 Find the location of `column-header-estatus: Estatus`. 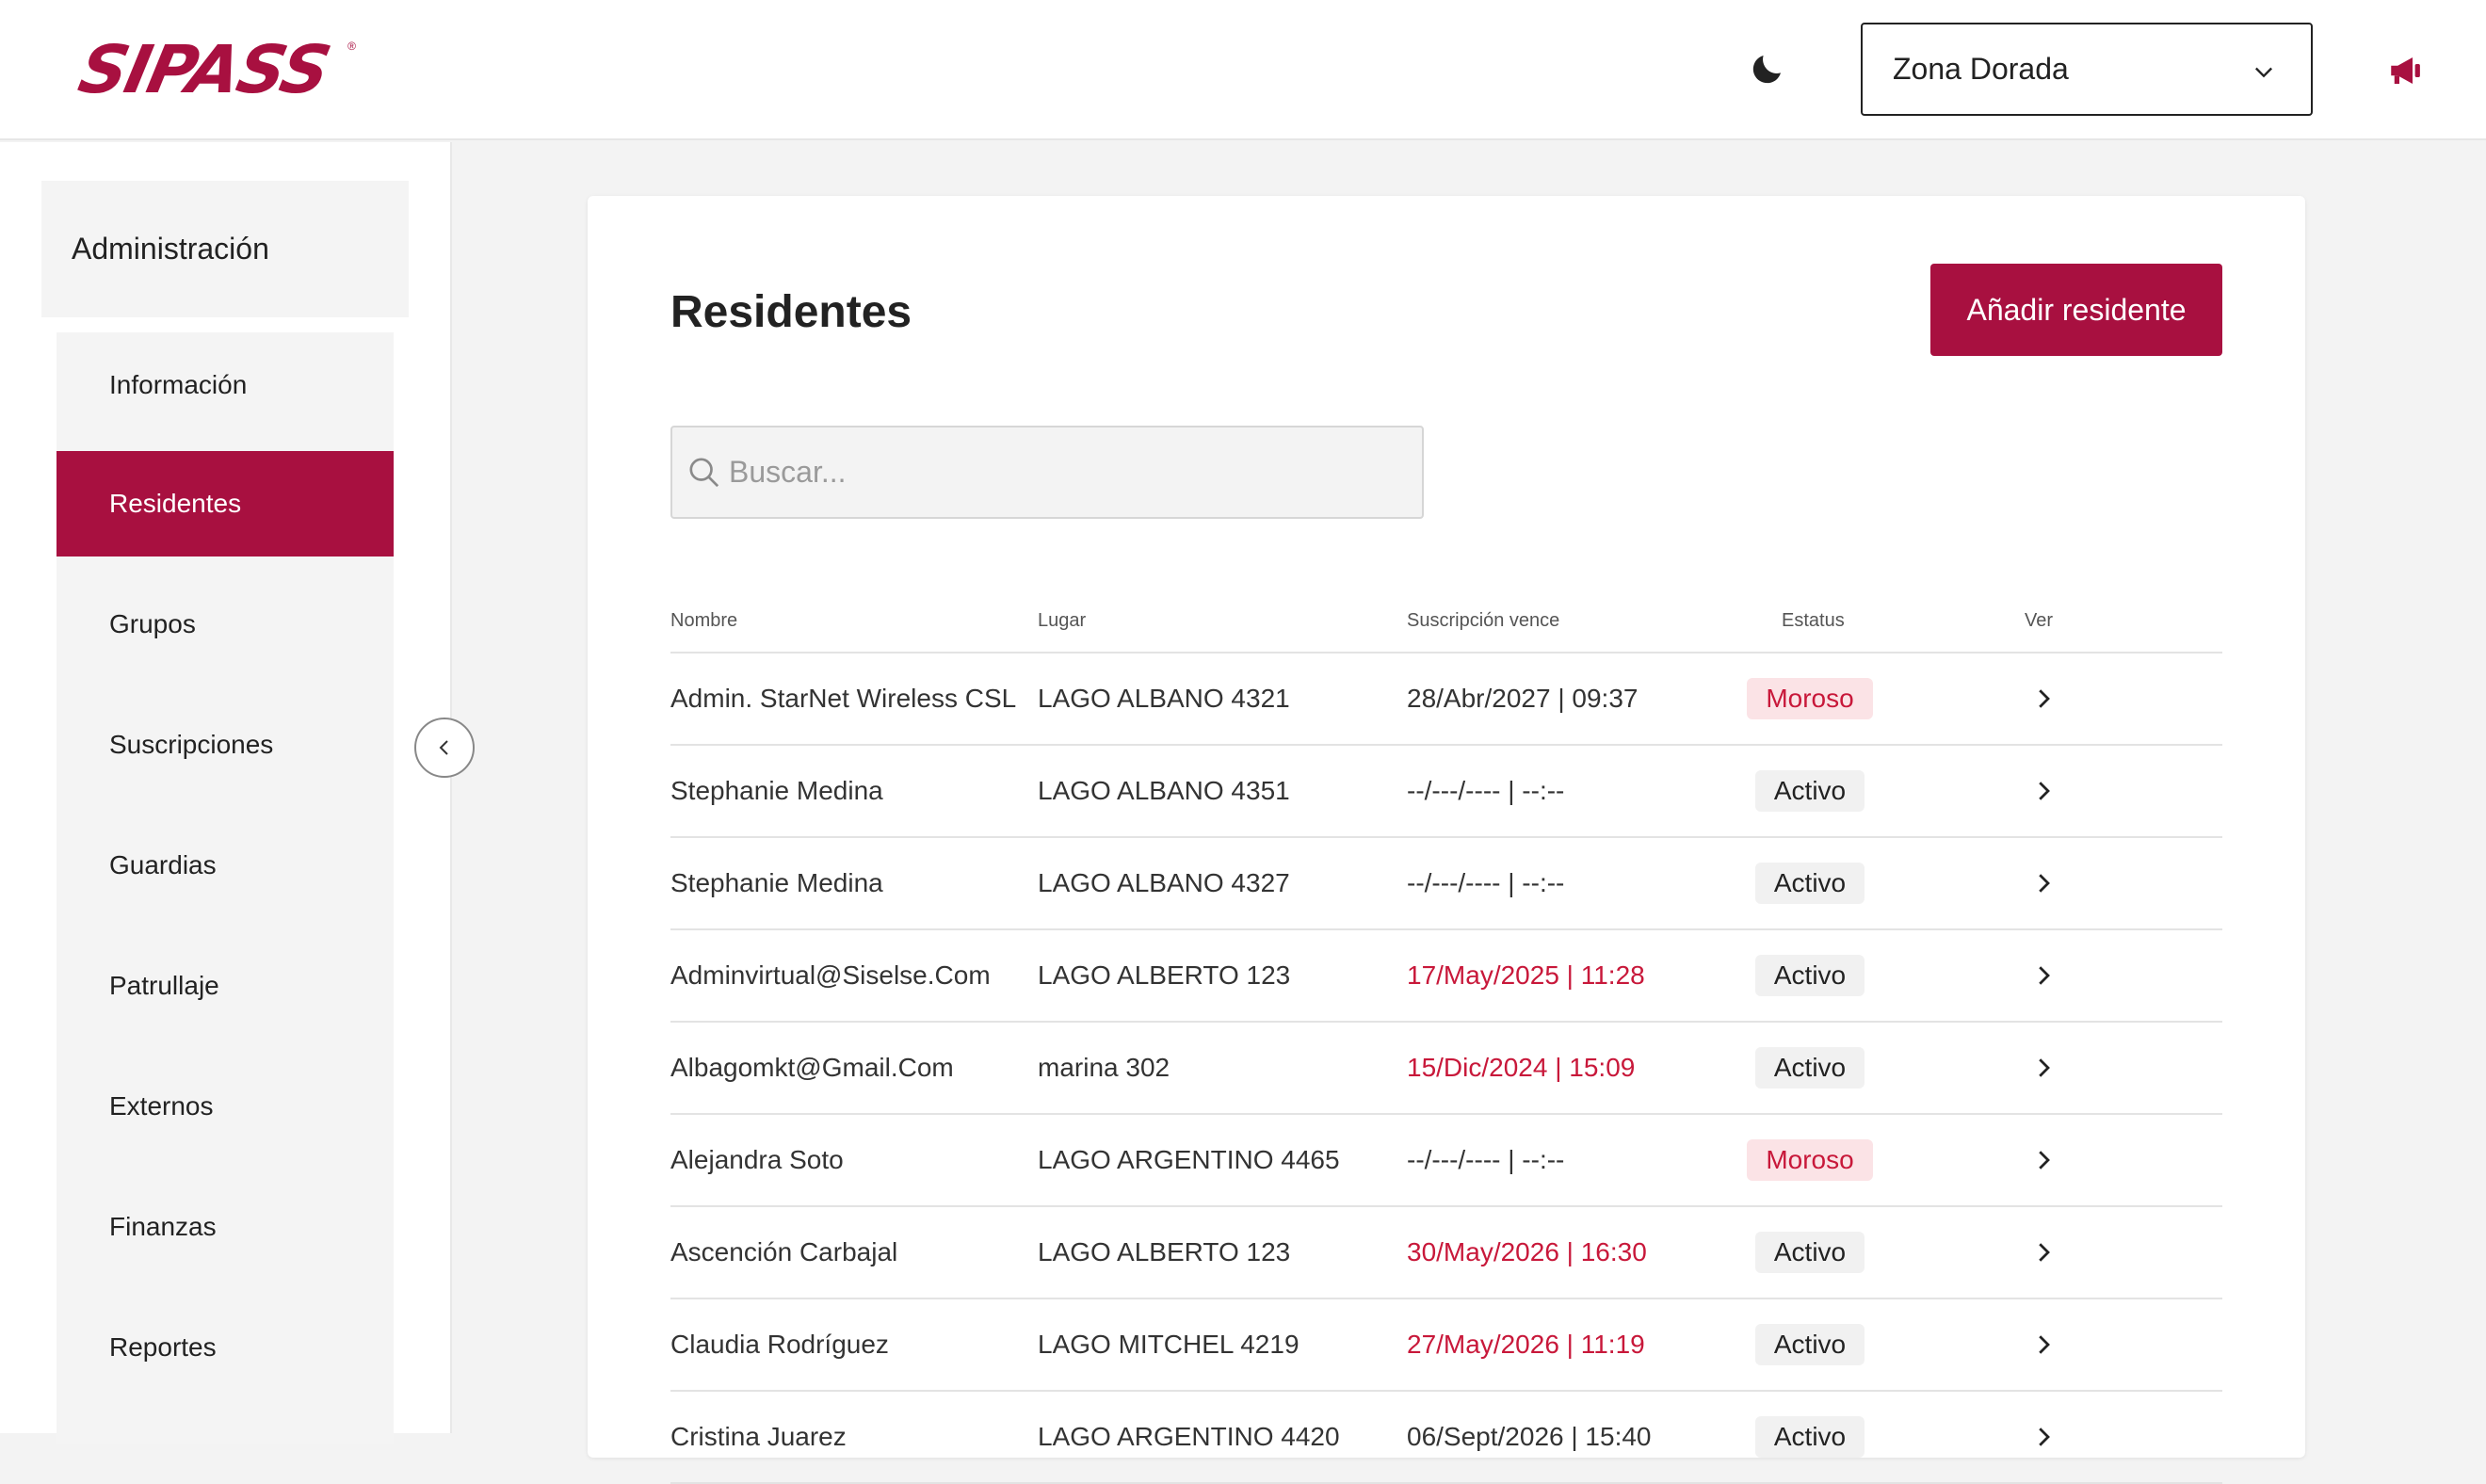

column-header-estatus: Estatus is located at coordinates (1814, 621).